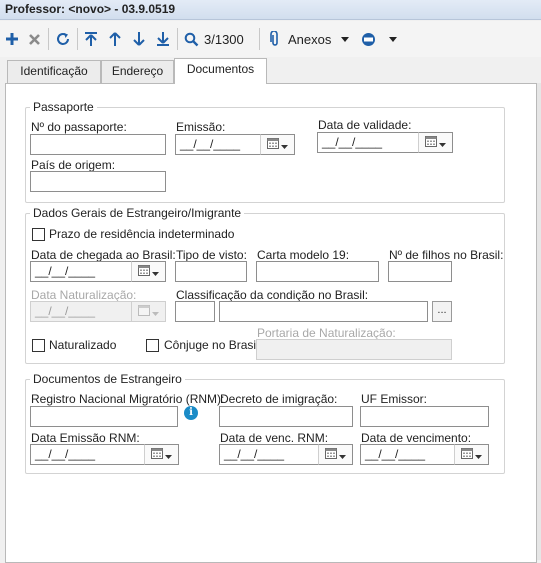 This screenshot has height=563, width=541. I want to click on toolbar: 3/1300 Anexos, so click(270, 39).